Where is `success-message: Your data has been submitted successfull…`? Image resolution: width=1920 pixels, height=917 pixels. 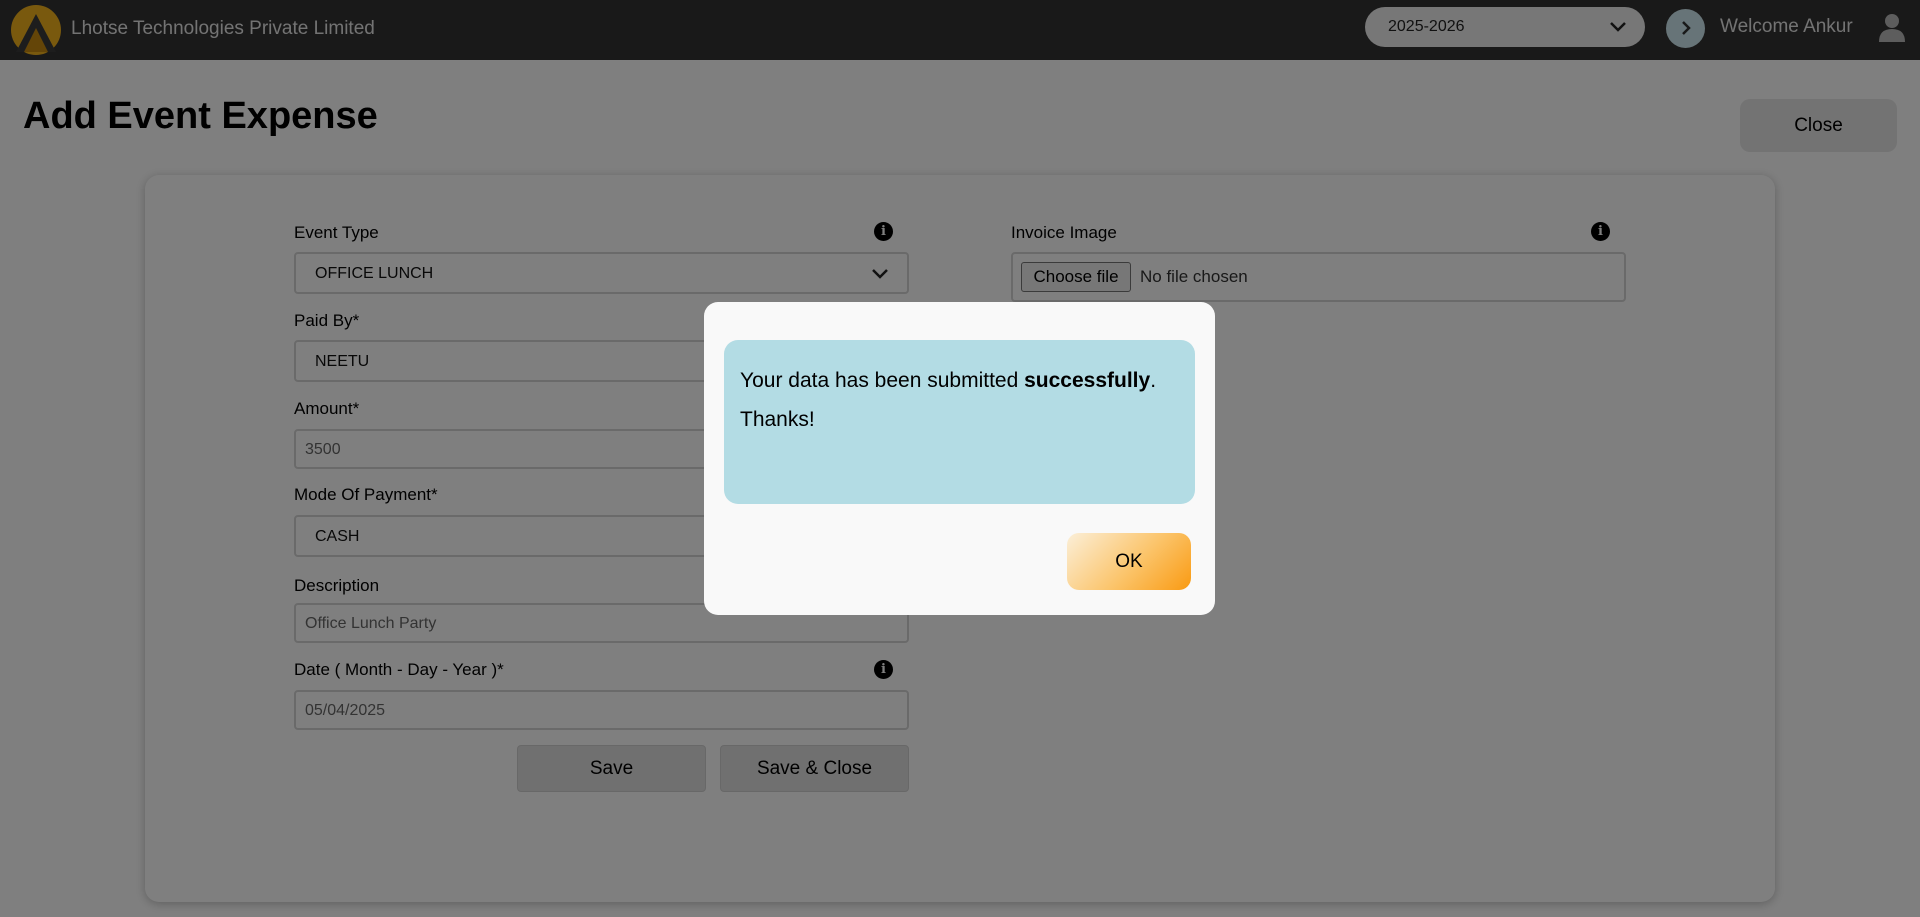 success-message: Your data has been submitted successfull… is located at coordinates (948, 380).